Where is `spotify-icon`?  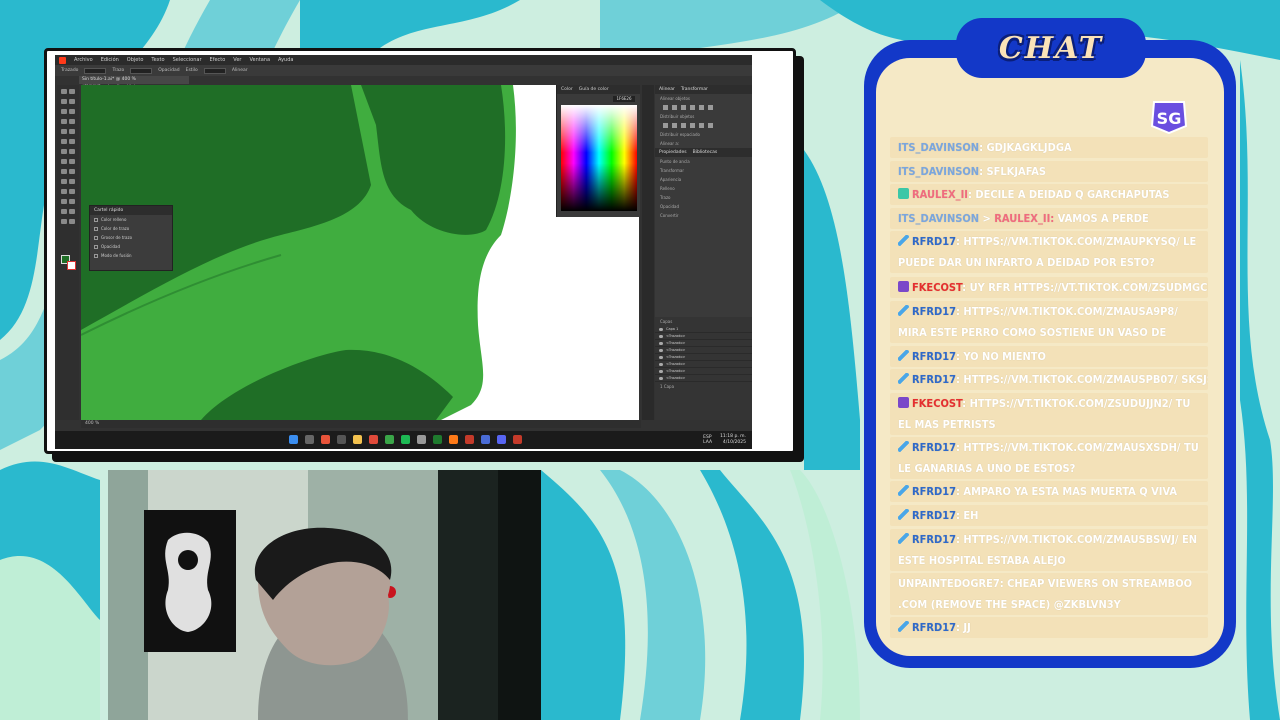
spotify-icon is located at coordinates (405, 439).